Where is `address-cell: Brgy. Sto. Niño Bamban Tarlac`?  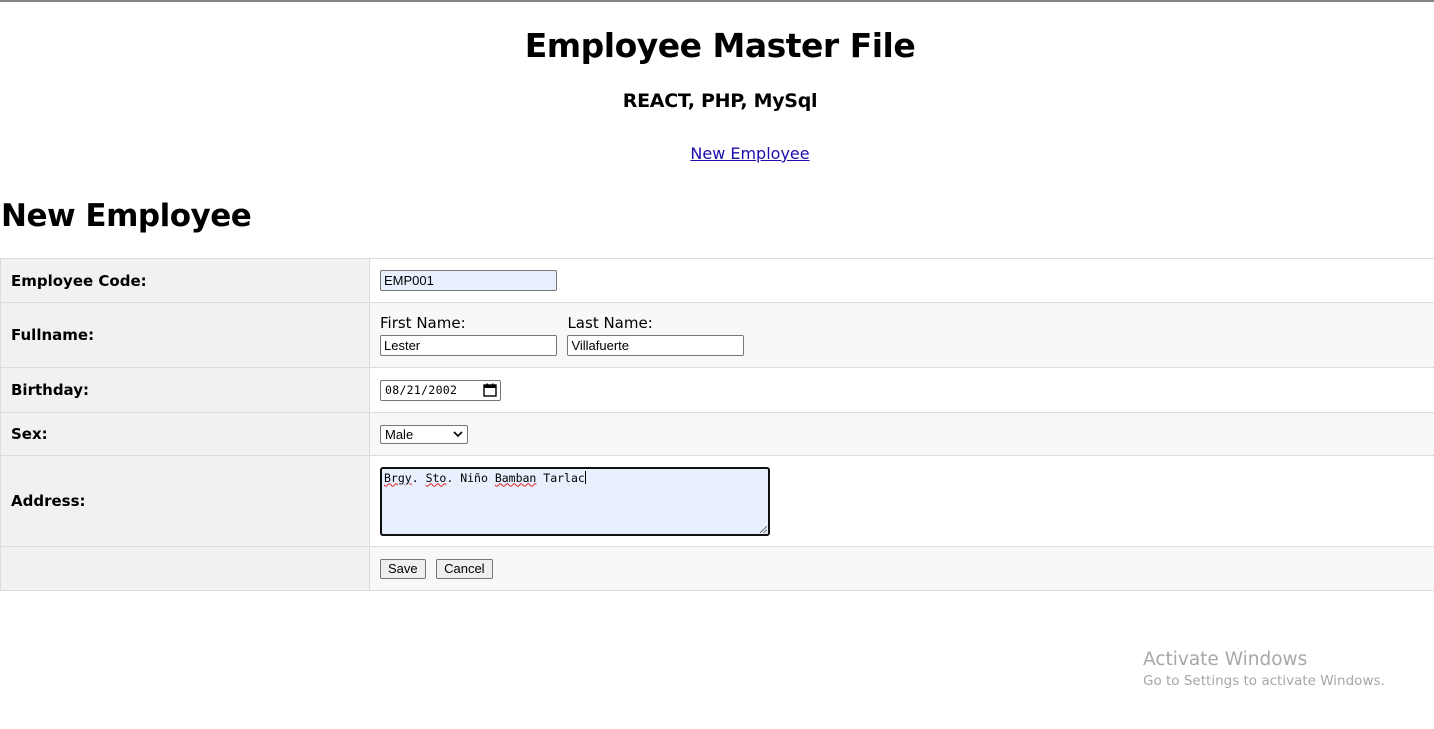
address-cell: Brgy. Sto. Niño Bamban Tarlac is located at coordinates (901, 501).